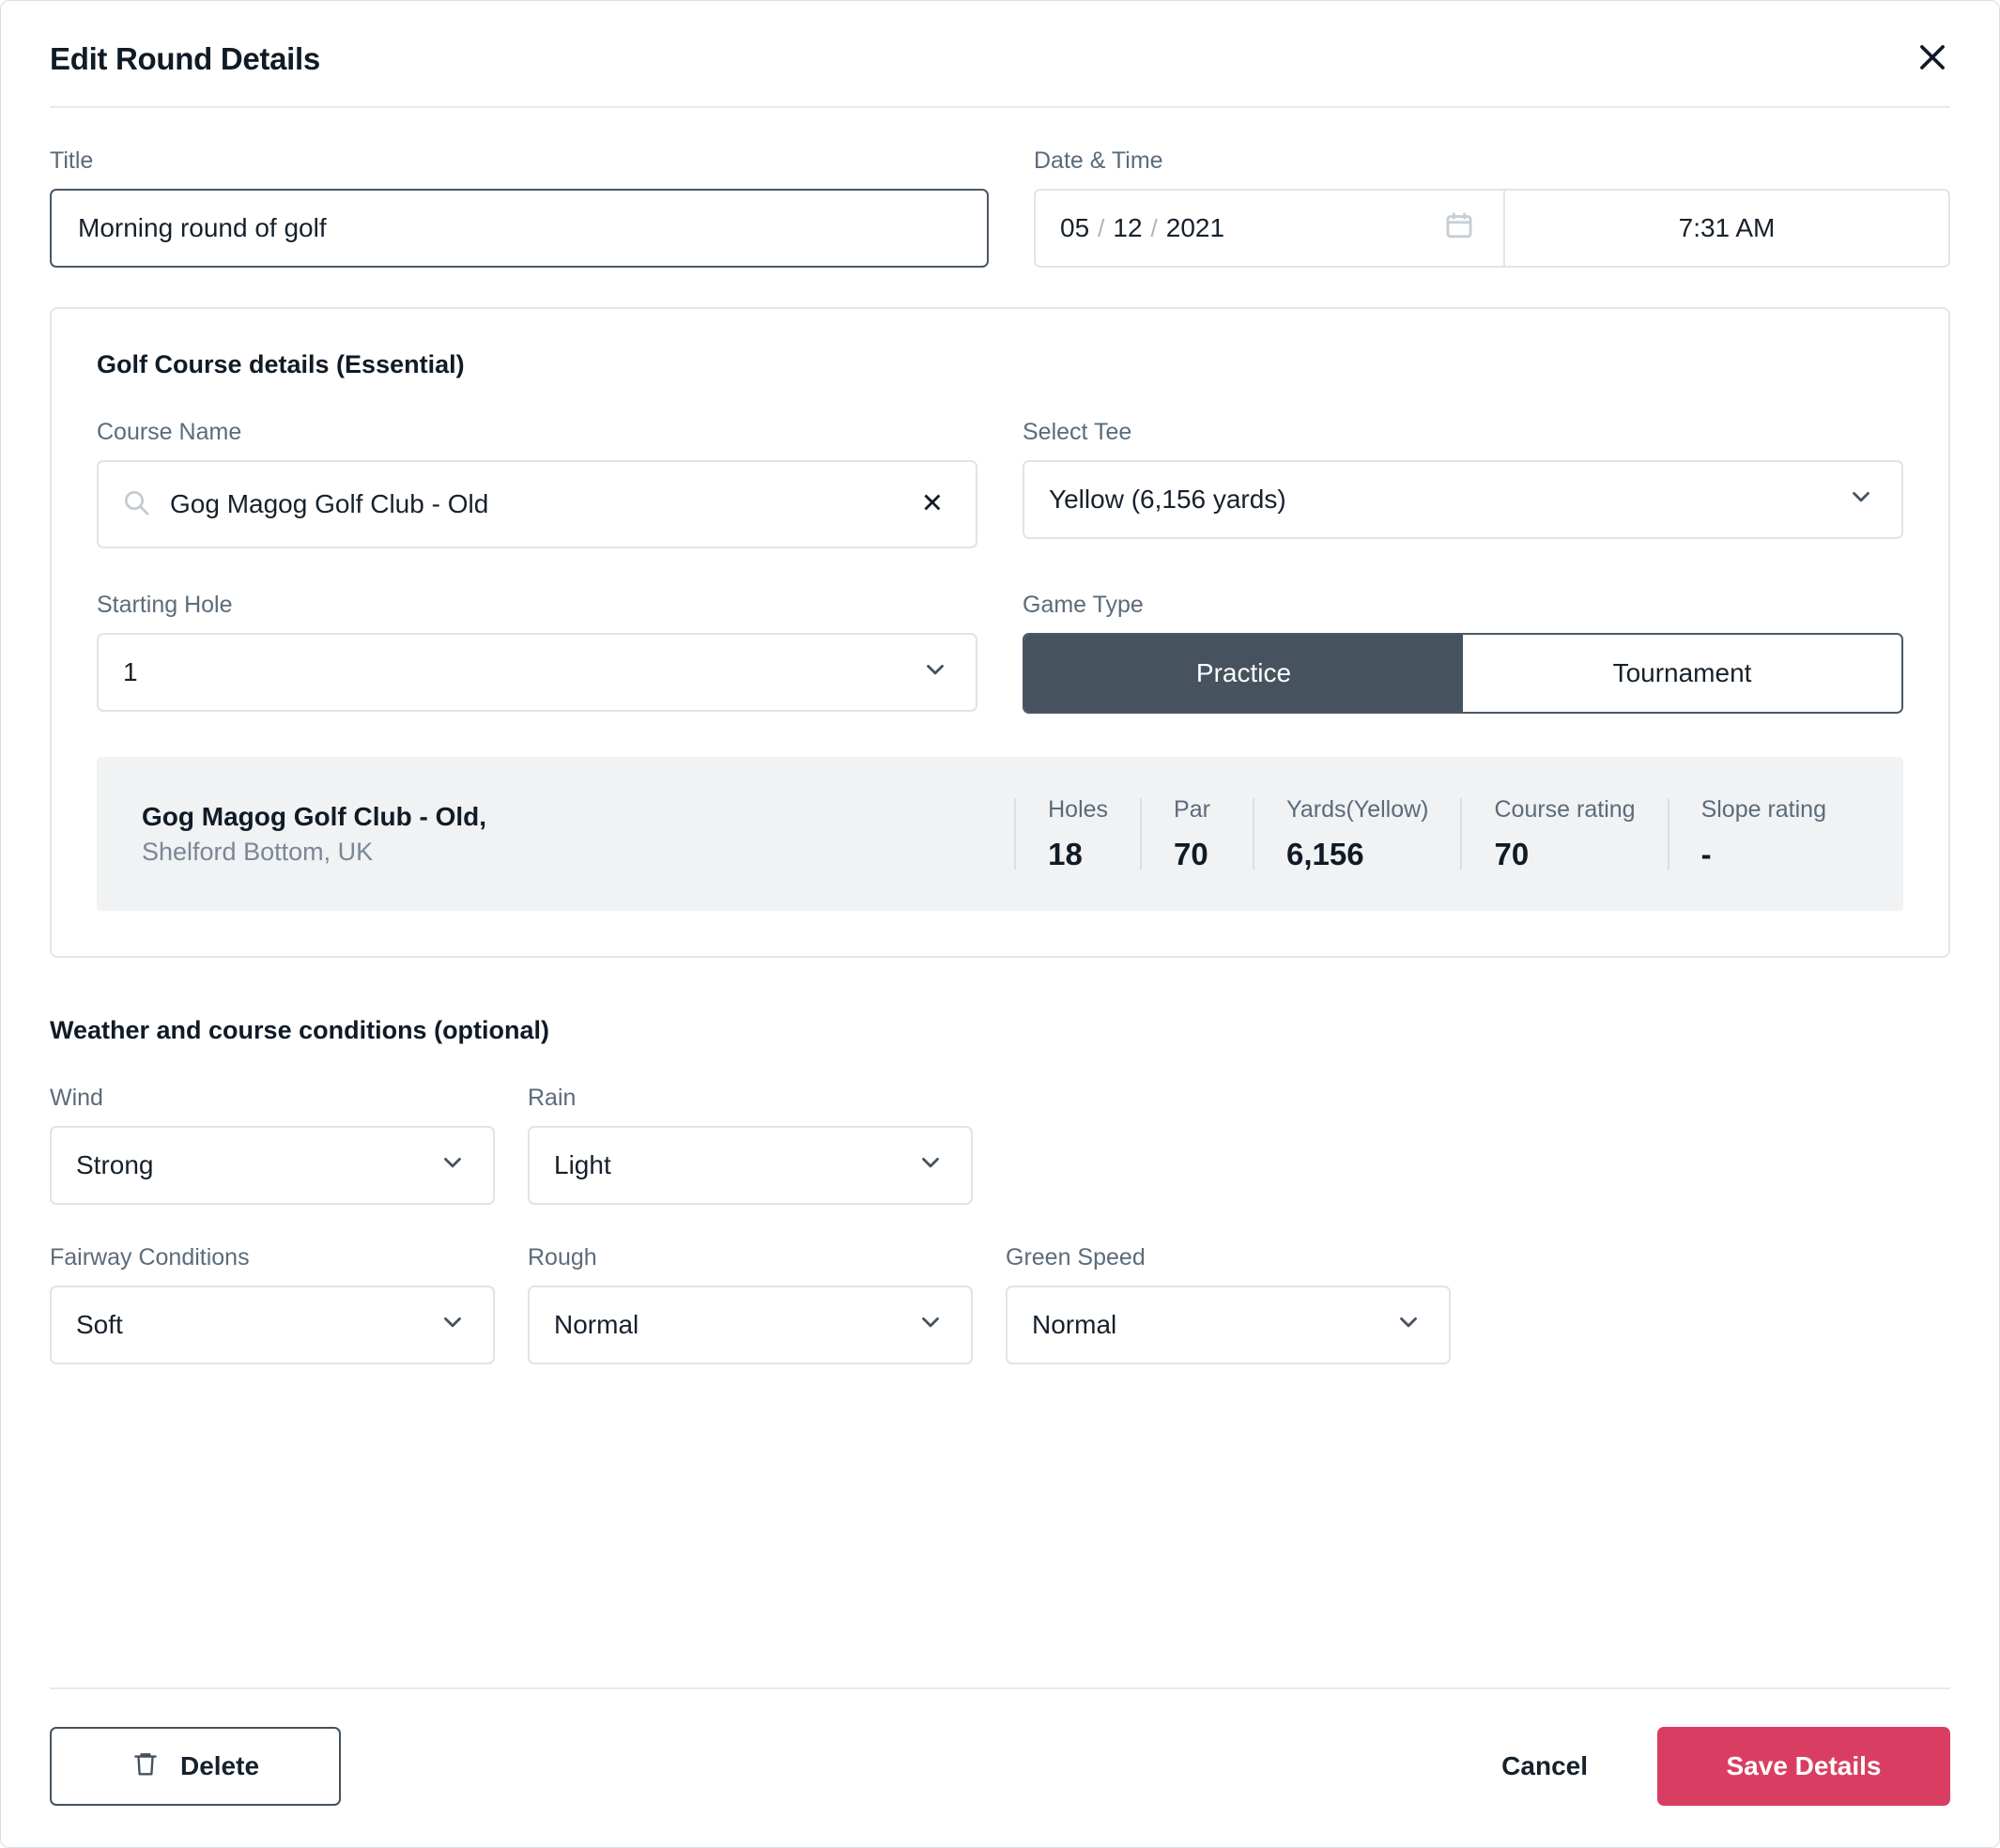 The image size is (2000, 1848). What do you see at coordinates (1077, 834) in the screenshot?
I see `stat-holes: Holes 18` at bounding box center [1077, 834].